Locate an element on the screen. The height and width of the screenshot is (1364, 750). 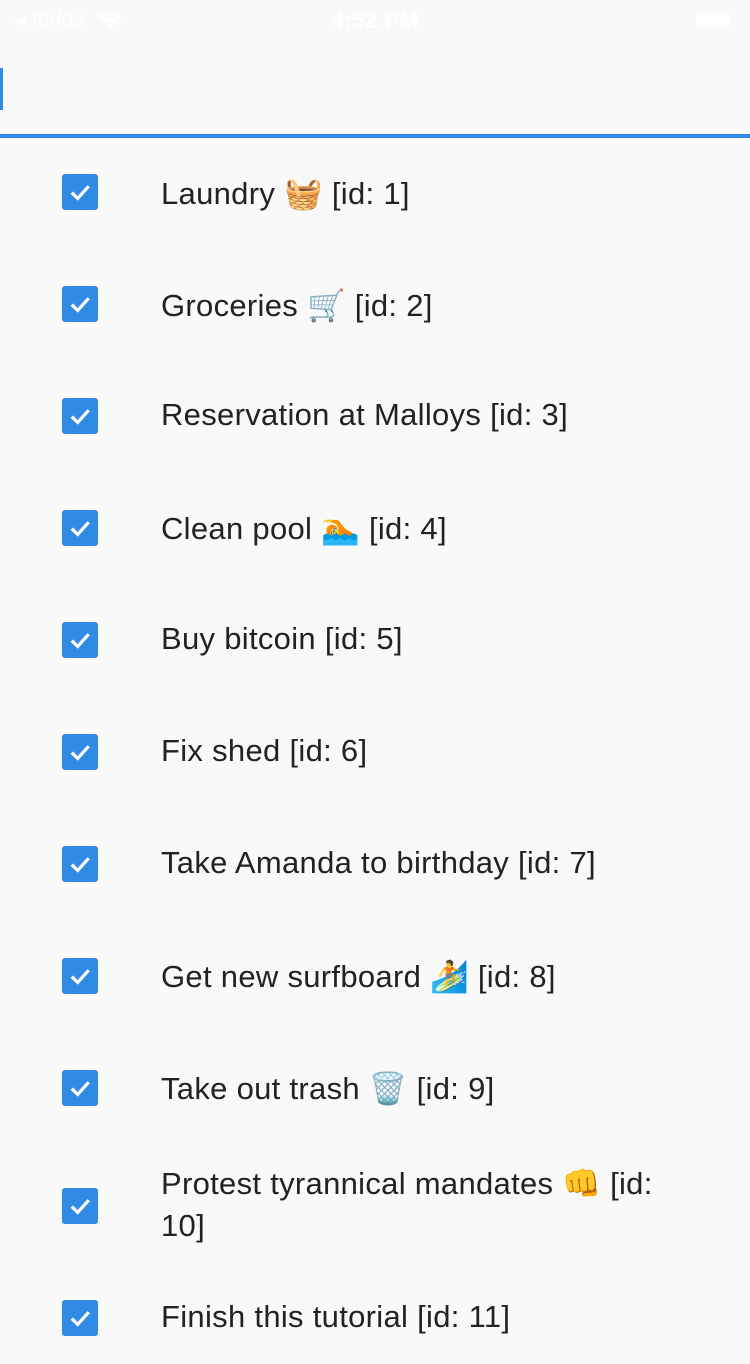
battery-icon is located at coordinates (713, 20).